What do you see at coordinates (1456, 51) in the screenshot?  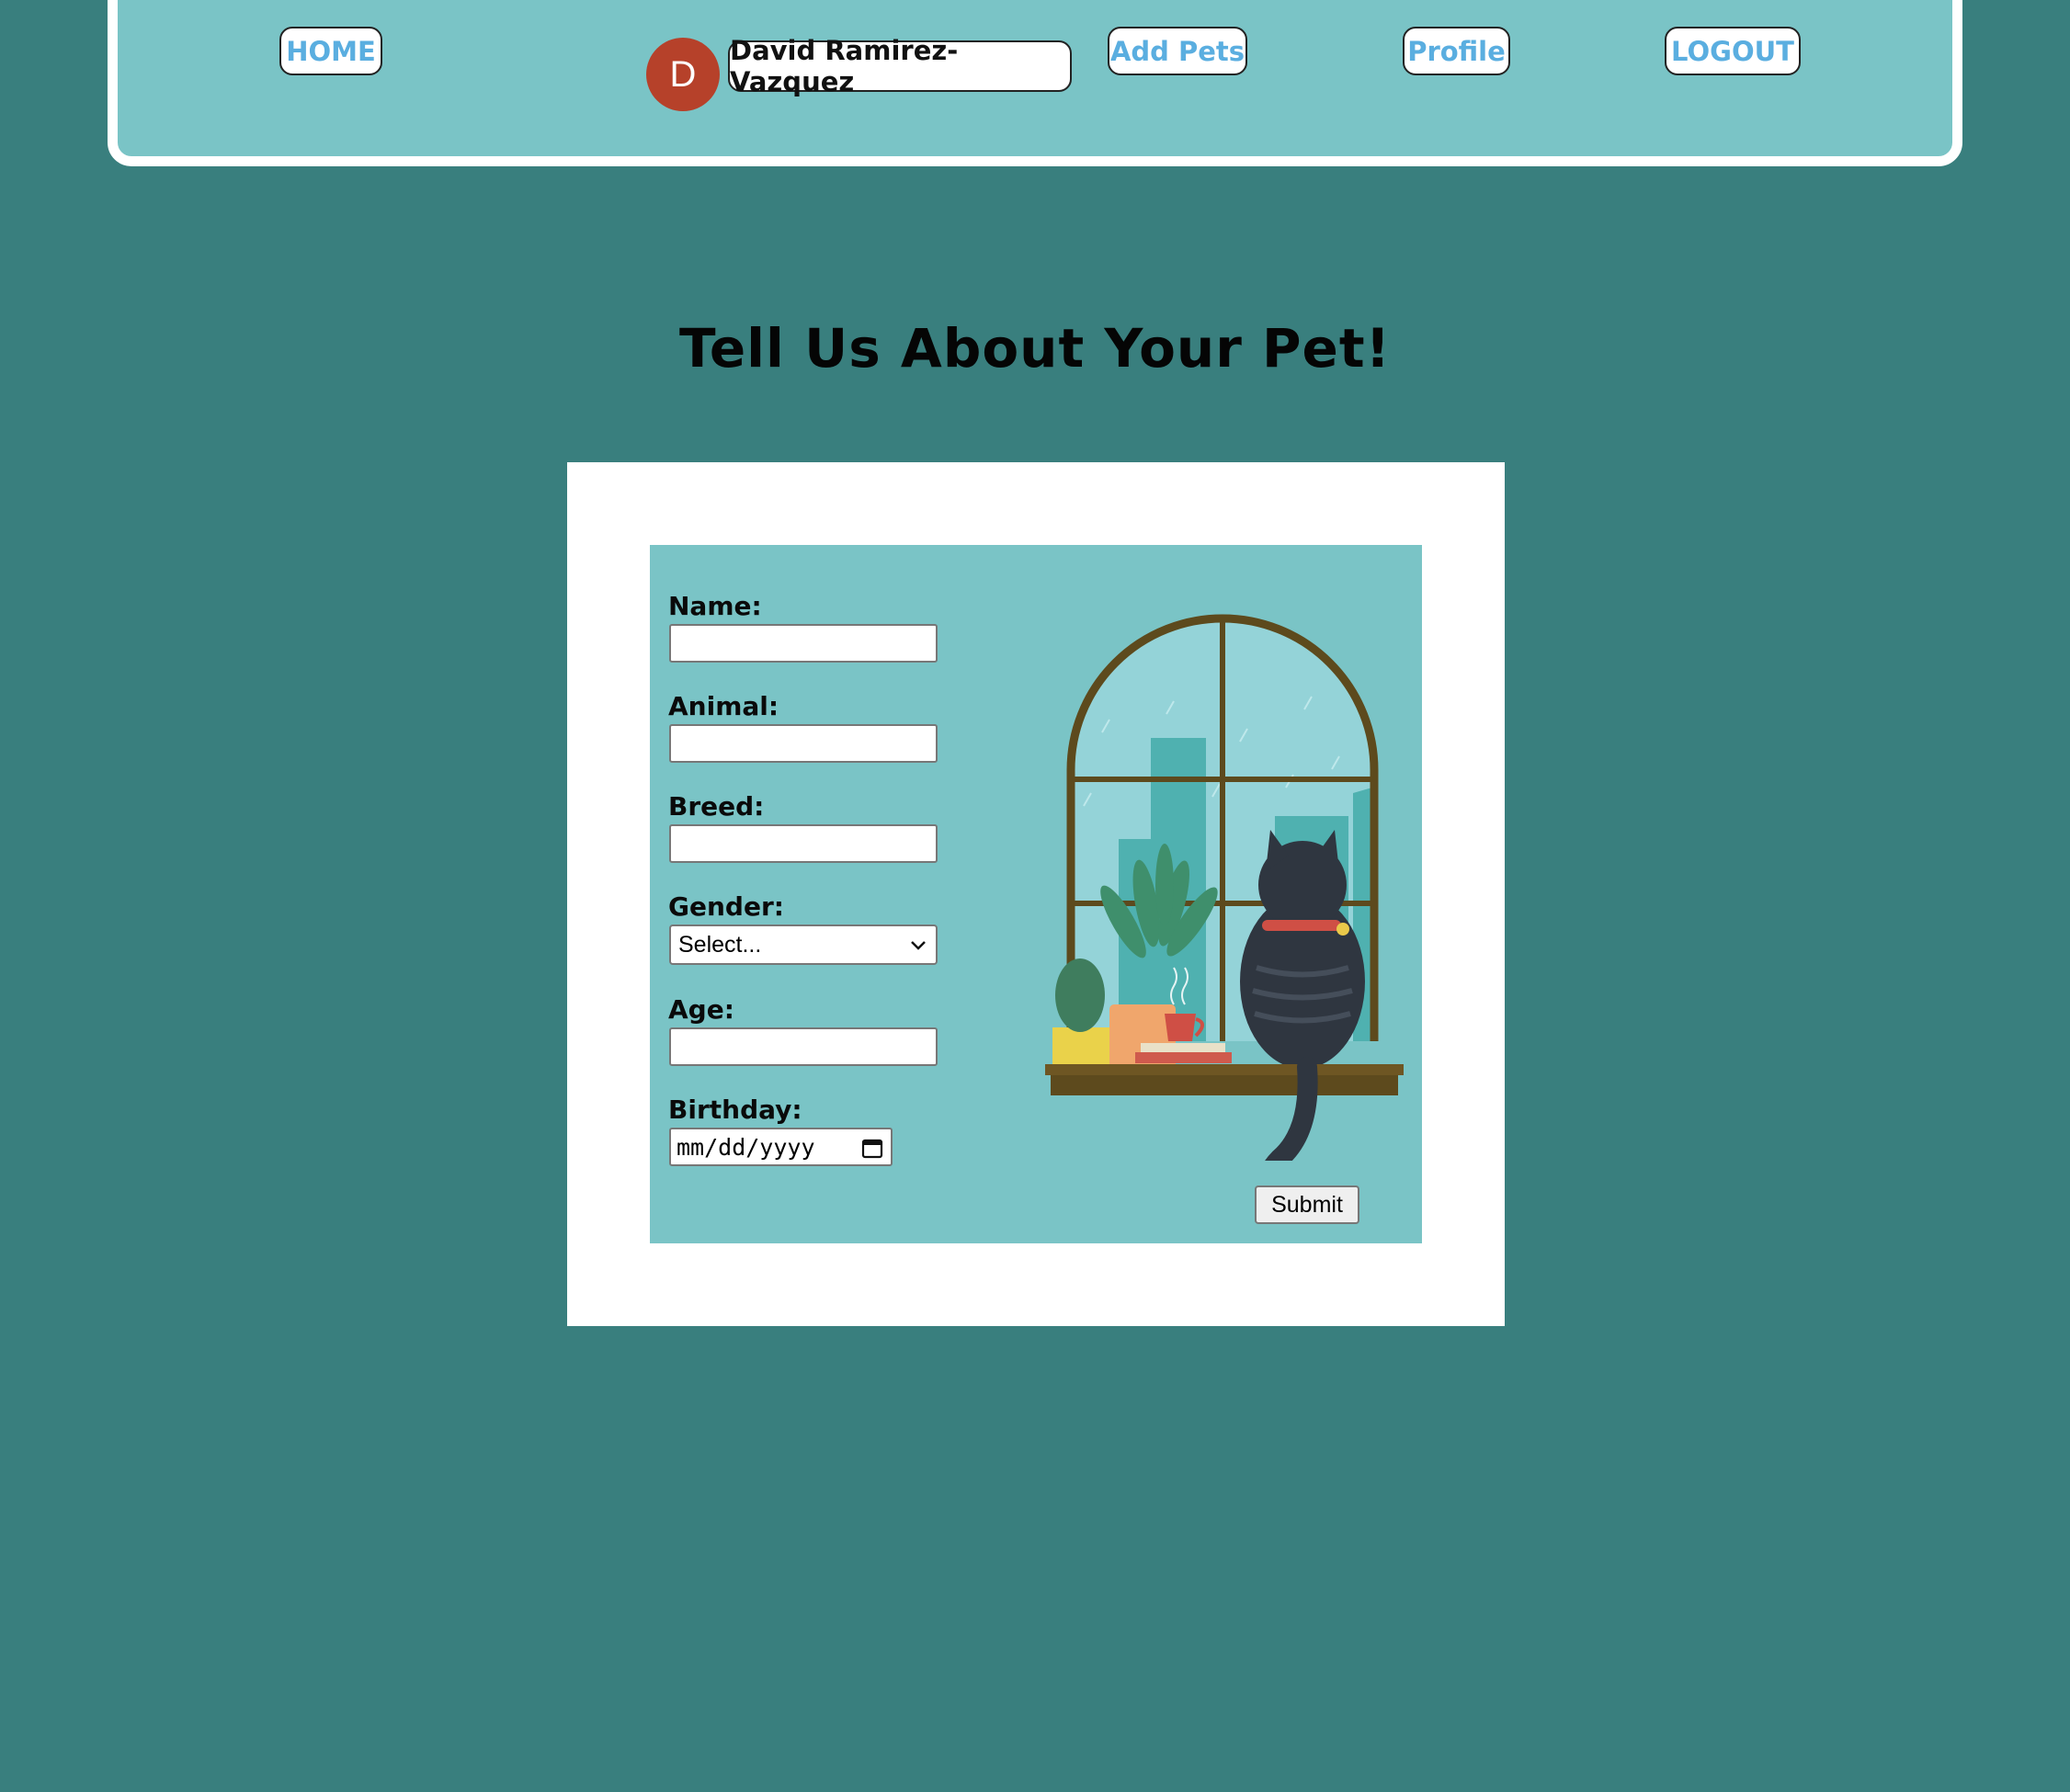 I see `profile-link: Profile` at bounding box center [1456, 51].